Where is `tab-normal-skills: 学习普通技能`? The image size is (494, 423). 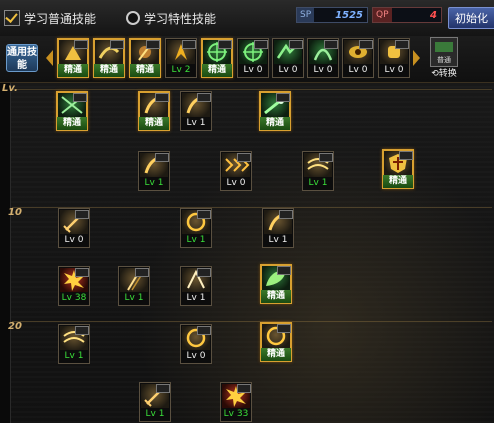 tab-normal-skills: 学习普通技能 is located at coordinates (50, 18).